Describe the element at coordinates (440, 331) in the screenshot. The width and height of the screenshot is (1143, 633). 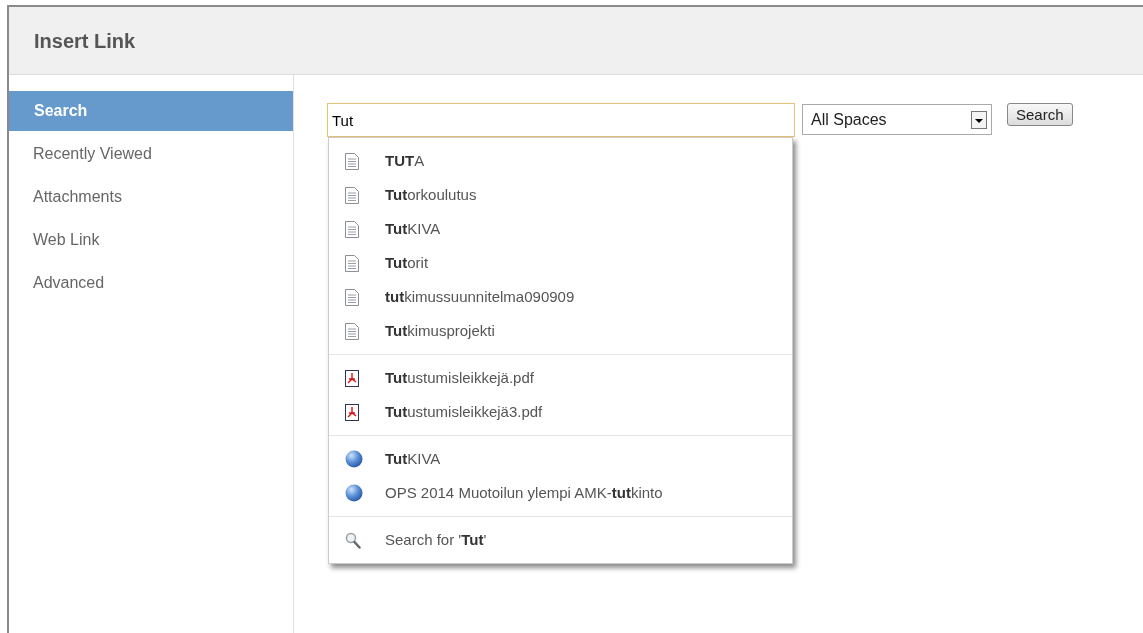
I see `suggestion-link: Tutkimusprojekti` at that location.